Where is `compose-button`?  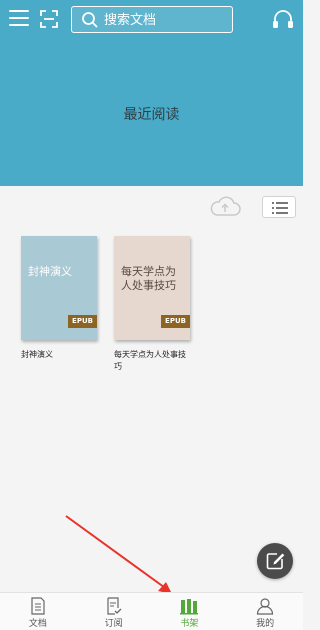 compose-button is located at coordinates (275, 561).